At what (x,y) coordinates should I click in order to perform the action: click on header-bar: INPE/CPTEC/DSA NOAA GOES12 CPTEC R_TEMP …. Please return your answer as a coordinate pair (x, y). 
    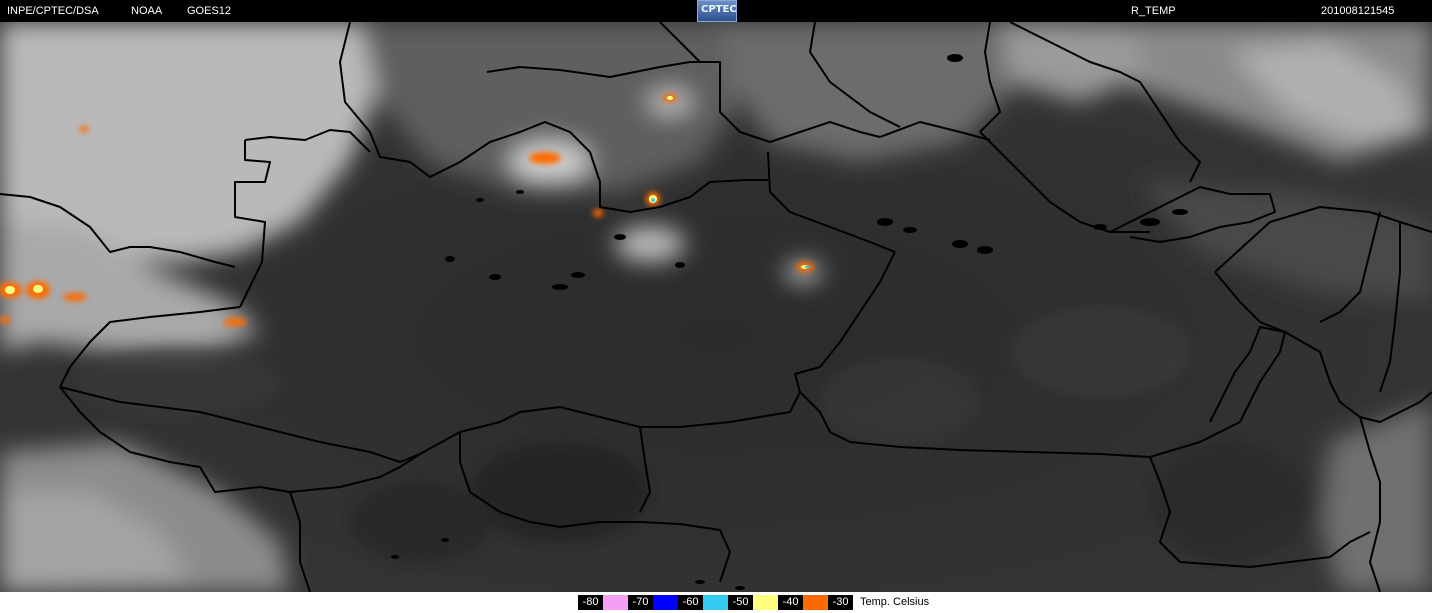
    Looking at the image, I should click on (716, 11).